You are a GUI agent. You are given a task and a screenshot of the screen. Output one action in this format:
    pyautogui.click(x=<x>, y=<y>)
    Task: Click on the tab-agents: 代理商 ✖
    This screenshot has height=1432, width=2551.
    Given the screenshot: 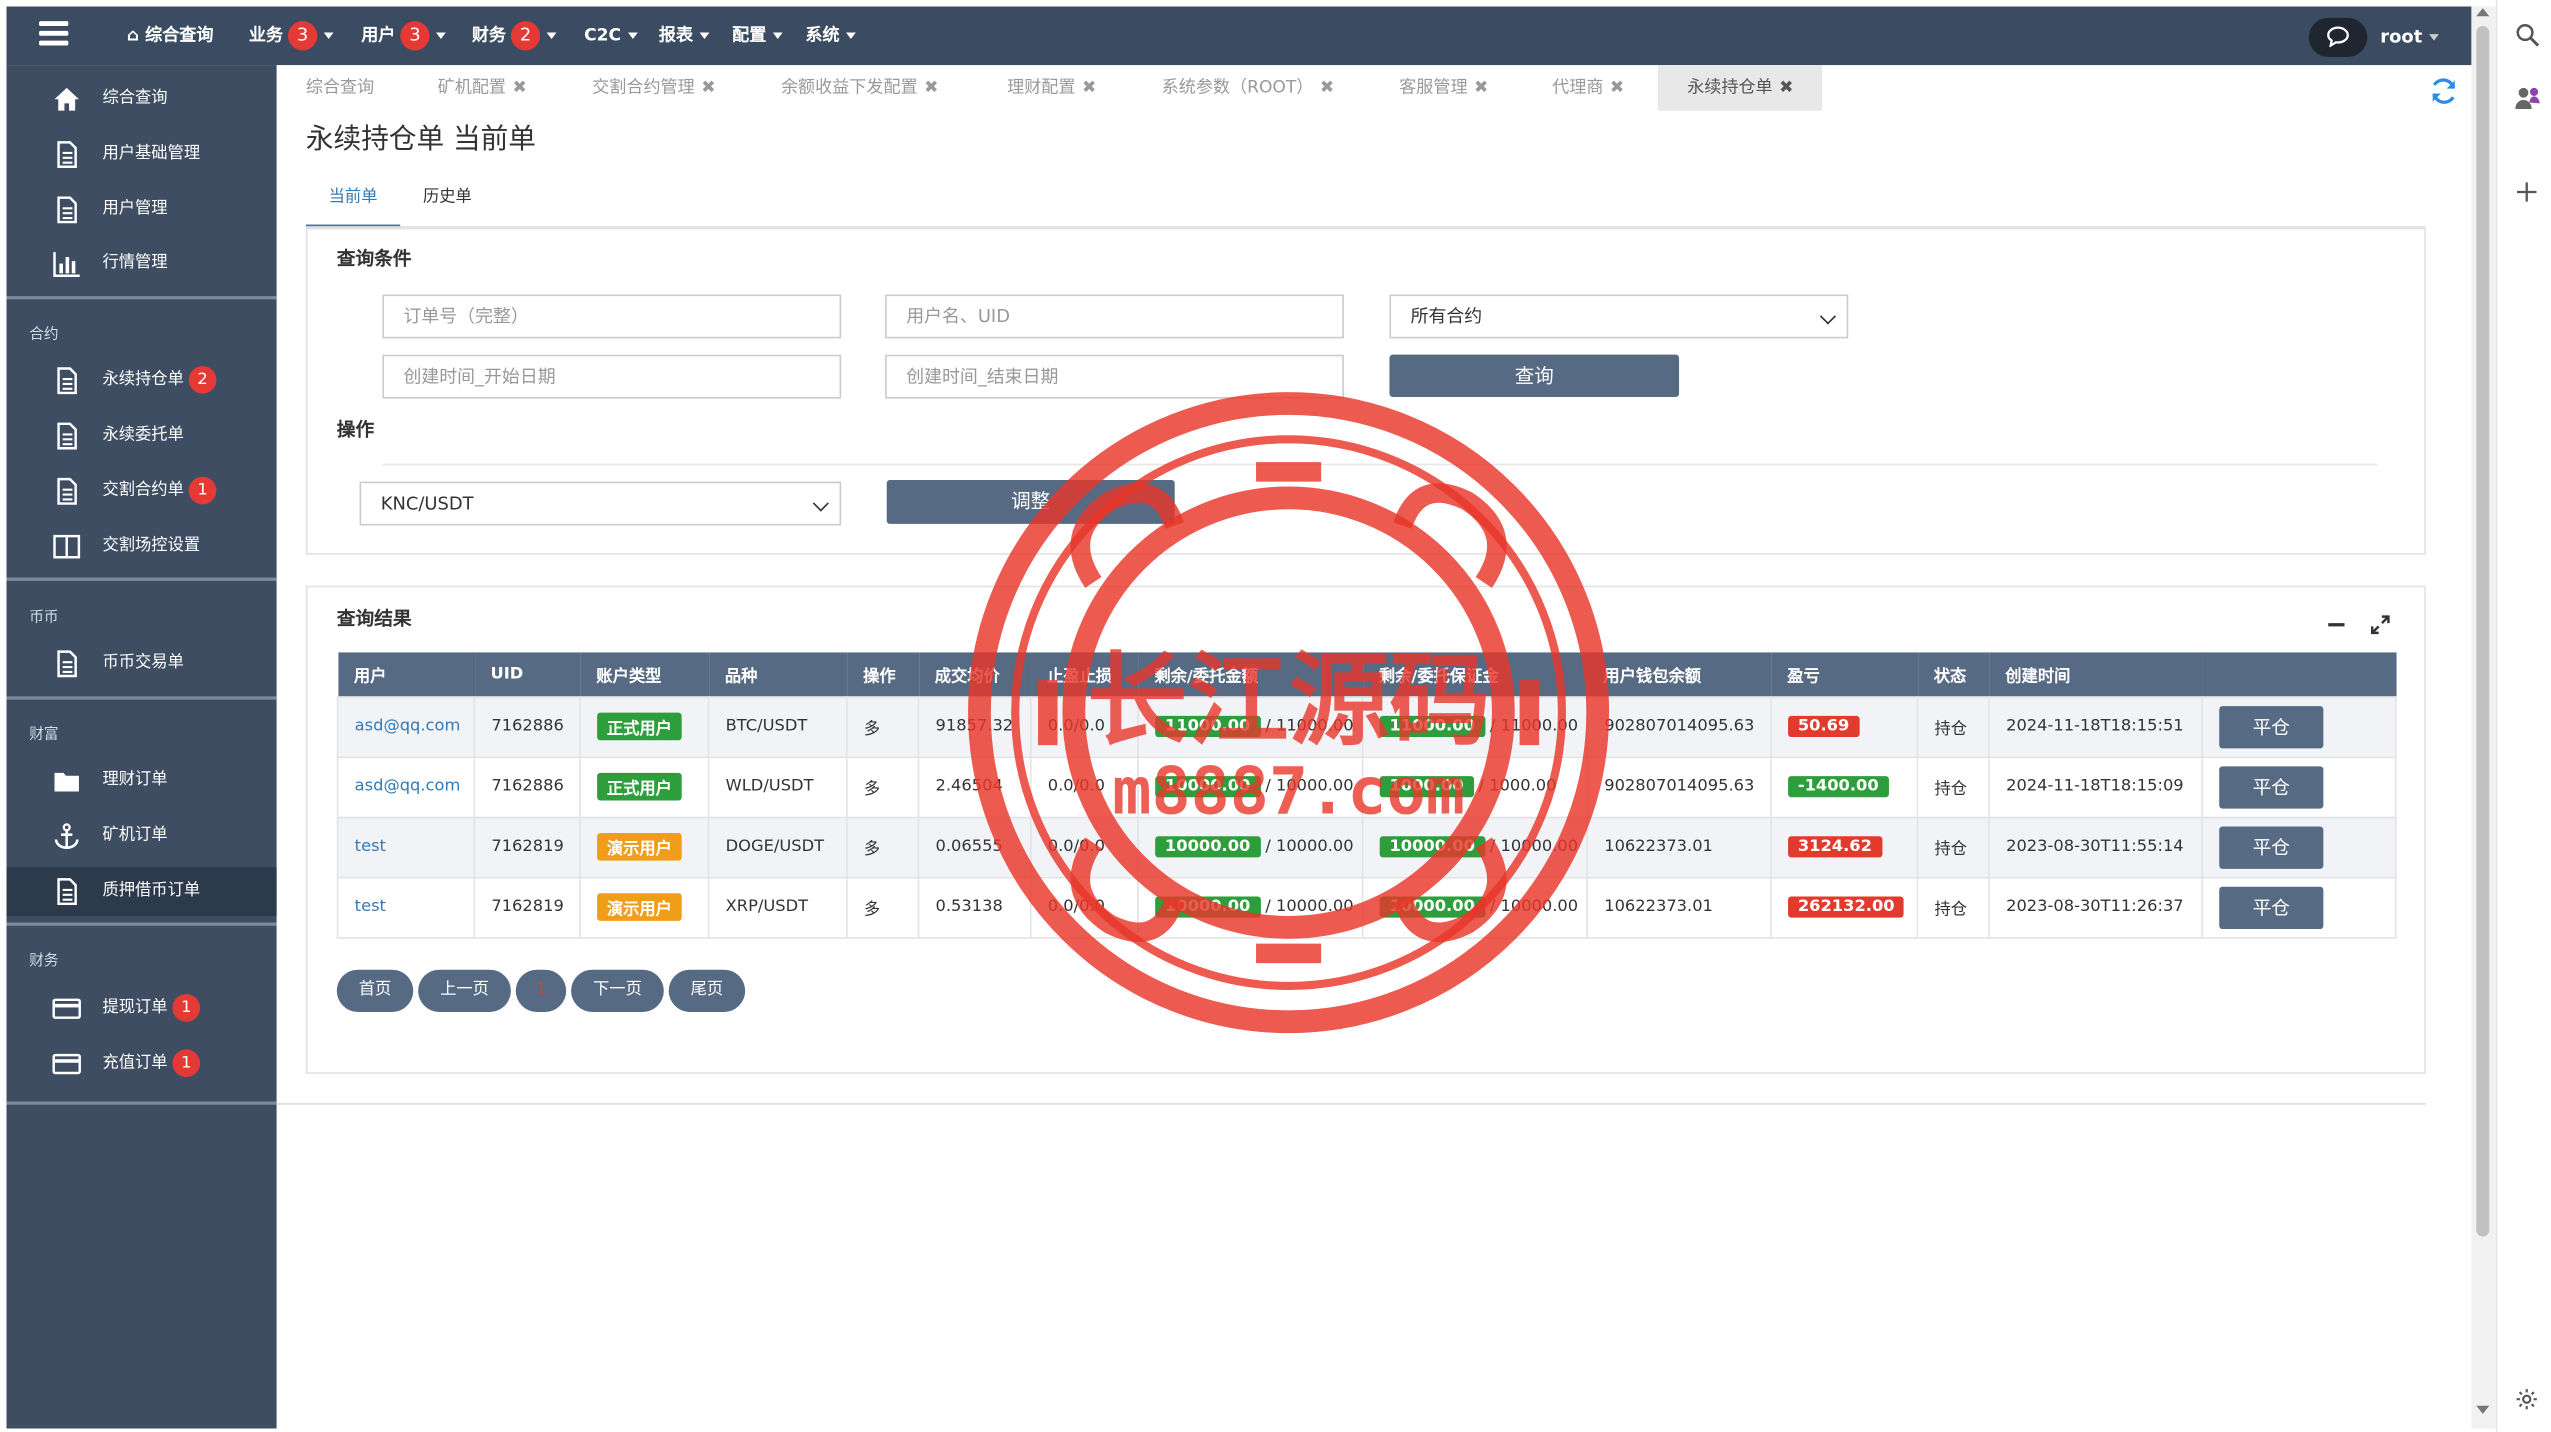 What is the action you would take?
    pyautogui.click(x=1588, y=88)
    